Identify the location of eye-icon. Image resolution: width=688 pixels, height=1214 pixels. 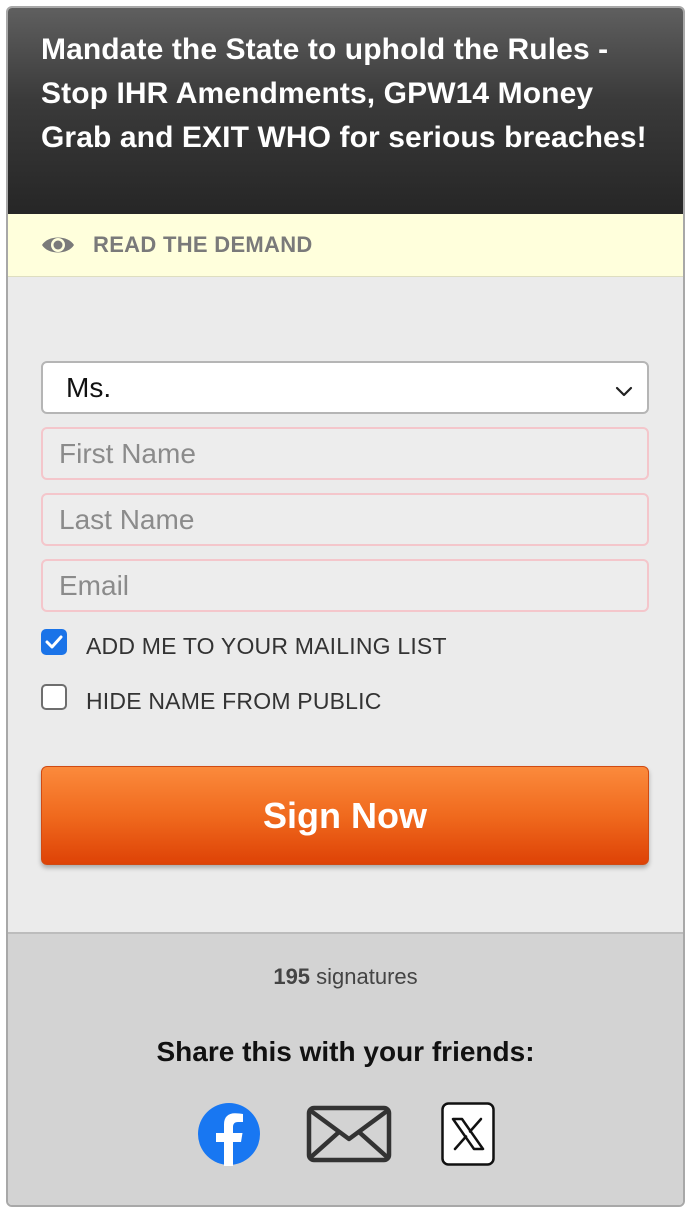
(59, 245).